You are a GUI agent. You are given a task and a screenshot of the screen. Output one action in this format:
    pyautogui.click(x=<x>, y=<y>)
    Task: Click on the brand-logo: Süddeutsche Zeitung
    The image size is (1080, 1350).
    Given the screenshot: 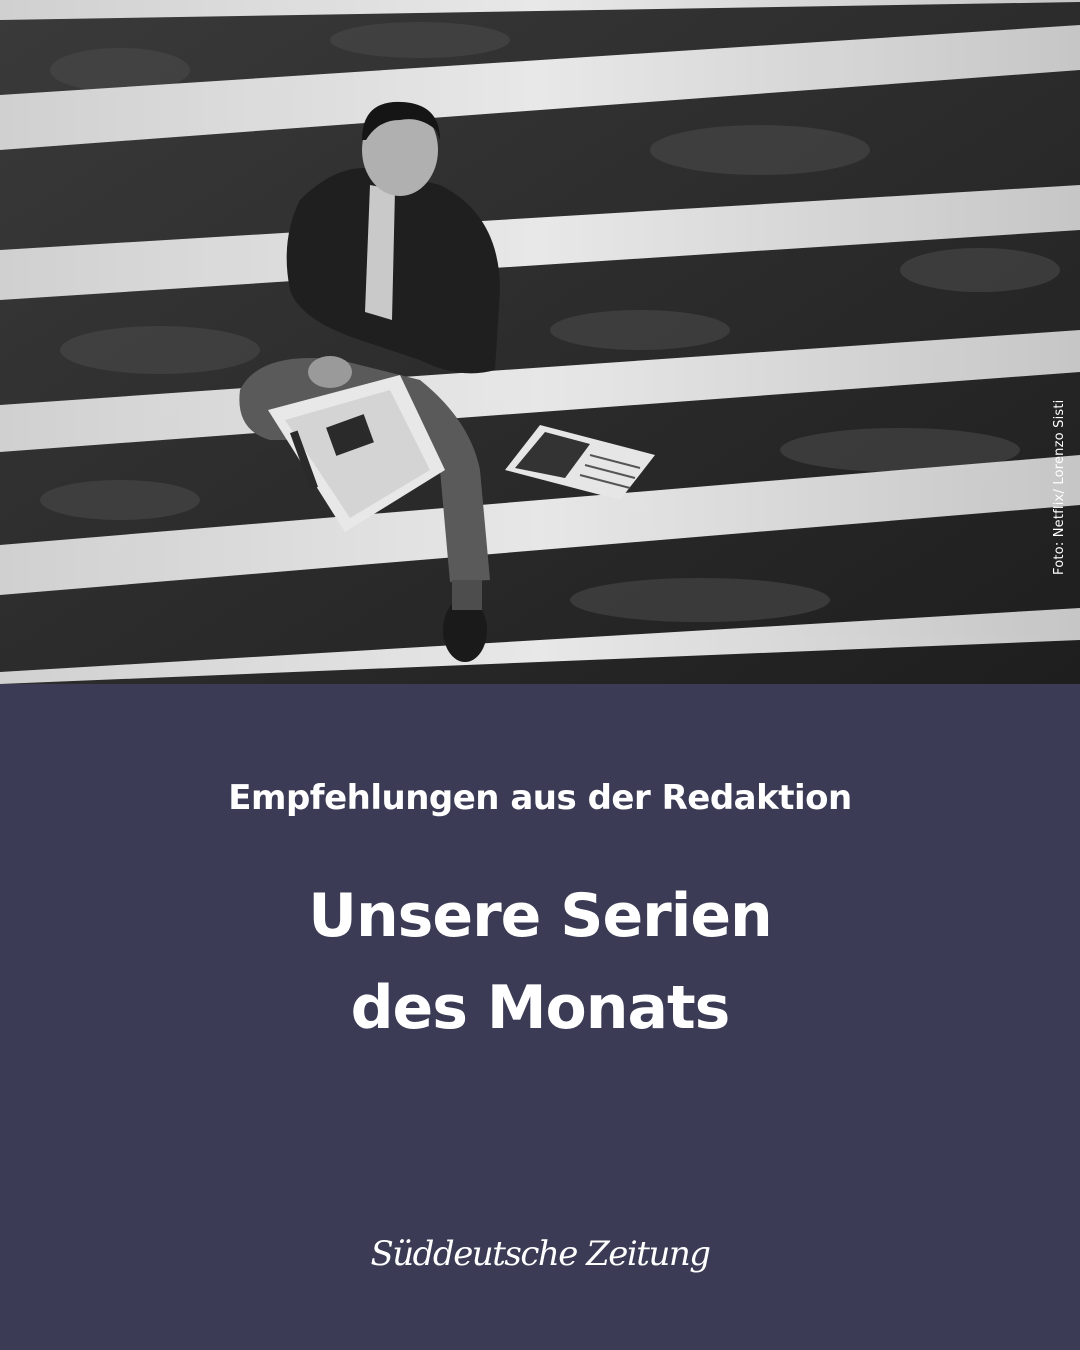 What is the action you would take?
    pyautogui.click(x=540, y=1254)
    